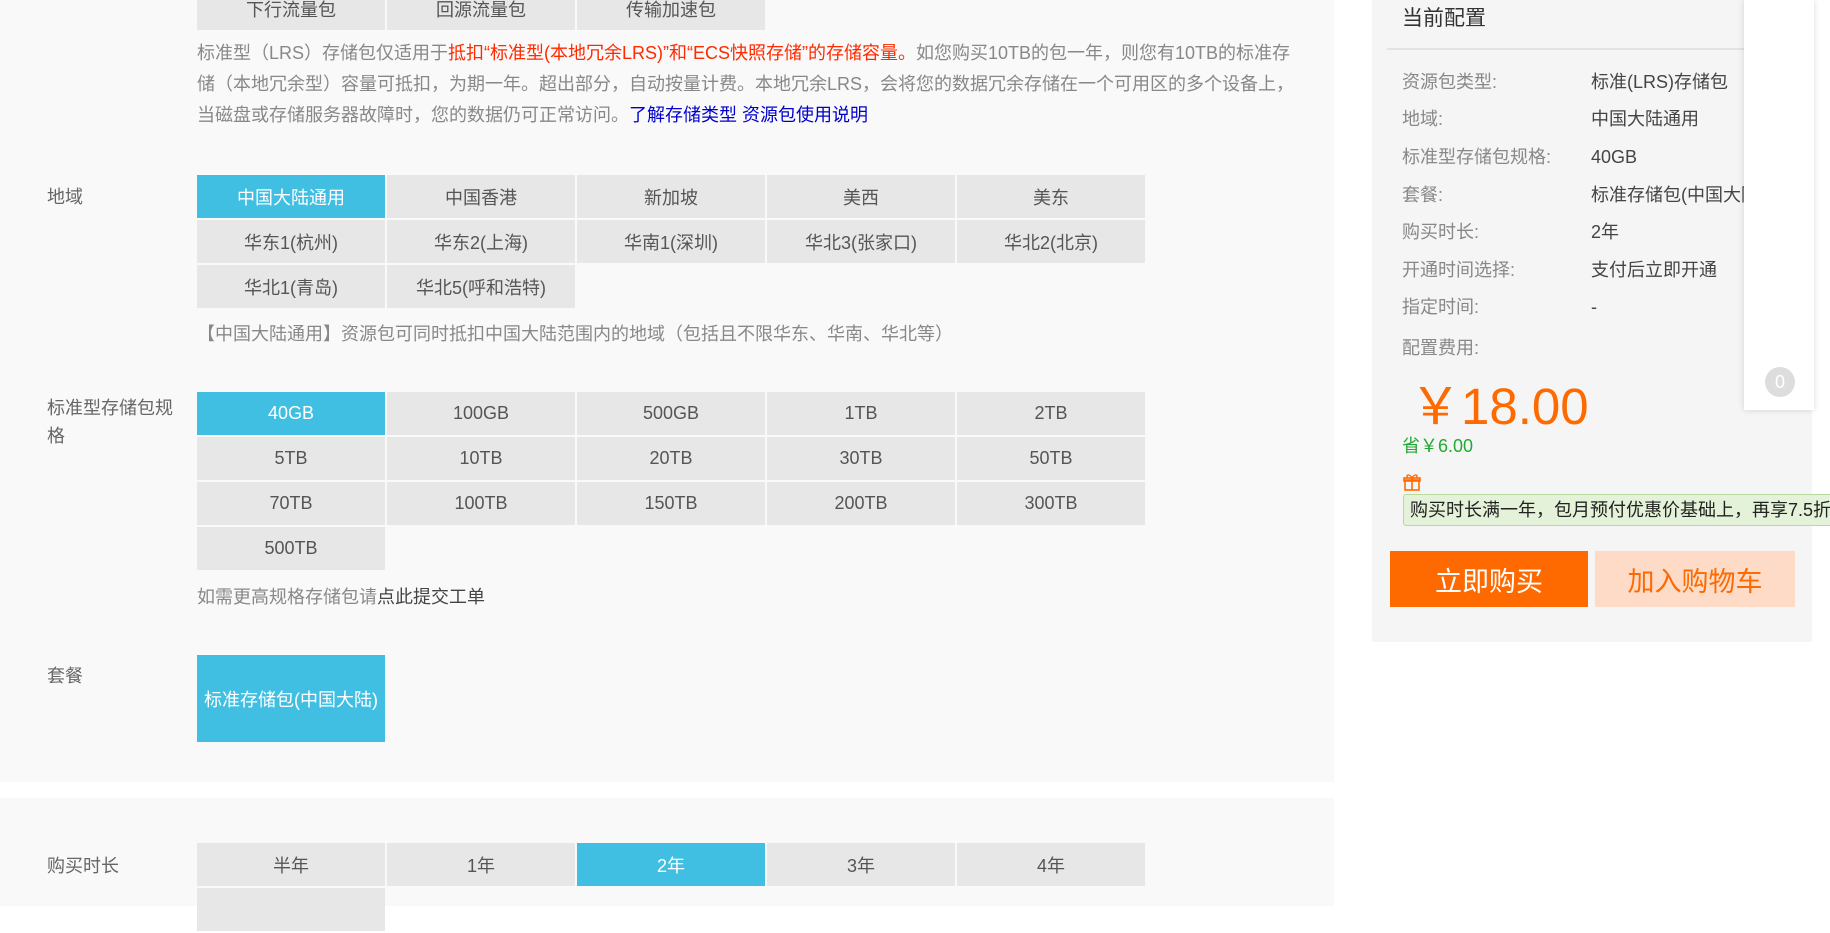 Image resolution: width=1830 pixels, height=933 pixels. What do you see at coordinates (110, 422) in the screenshot?
I see `spec-label: 标准型存储包规 格` at bounding box center [110, 422].